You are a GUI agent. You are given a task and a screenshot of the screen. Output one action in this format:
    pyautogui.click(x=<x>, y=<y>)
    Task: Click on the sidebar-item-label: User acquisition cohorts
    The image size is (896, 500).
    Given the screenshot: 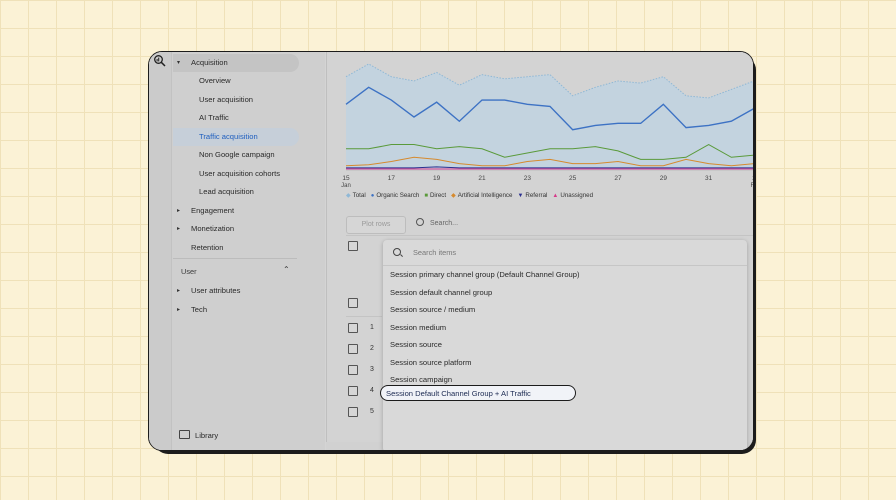 What is the action you would take?
    pyautogui.click(x=240, y=173)
    